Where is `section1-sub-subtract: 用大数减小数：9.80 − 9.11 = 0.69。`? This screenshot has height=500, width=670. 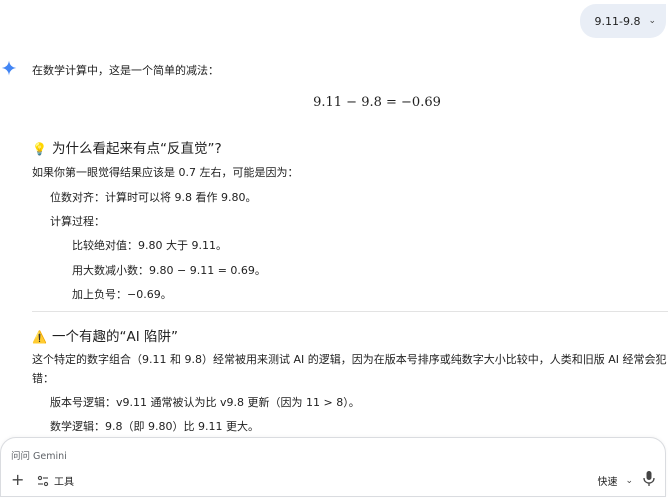 section1-sub-subtract: 用大数减小数：9.80 − 9.11 = 0.69。 is located at coordinates (169, 270).